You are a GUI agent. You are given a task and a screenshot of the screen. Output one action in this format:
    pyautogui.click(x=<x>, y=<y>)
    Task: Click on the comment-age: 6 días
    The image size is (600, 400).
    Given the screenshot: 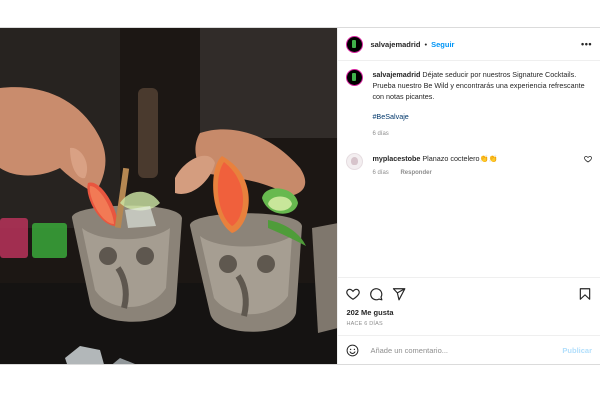 What is the action you would take?
    pyautogui.click(x=380, y=173)
    